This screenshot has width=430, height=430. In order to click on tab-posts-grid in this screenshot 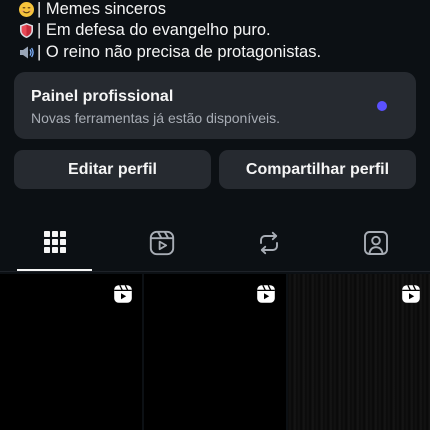, I will do `click(54, 245)`.